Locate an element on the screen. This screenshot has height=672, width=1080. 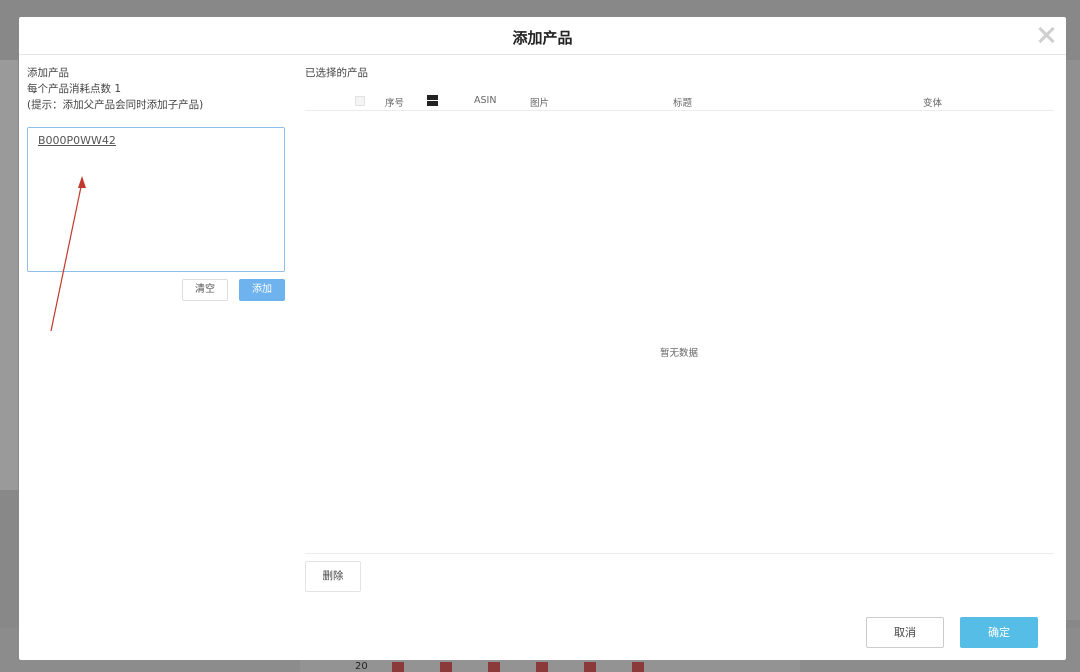
column-header-title: 标题 is located at coordinates (683, 103).